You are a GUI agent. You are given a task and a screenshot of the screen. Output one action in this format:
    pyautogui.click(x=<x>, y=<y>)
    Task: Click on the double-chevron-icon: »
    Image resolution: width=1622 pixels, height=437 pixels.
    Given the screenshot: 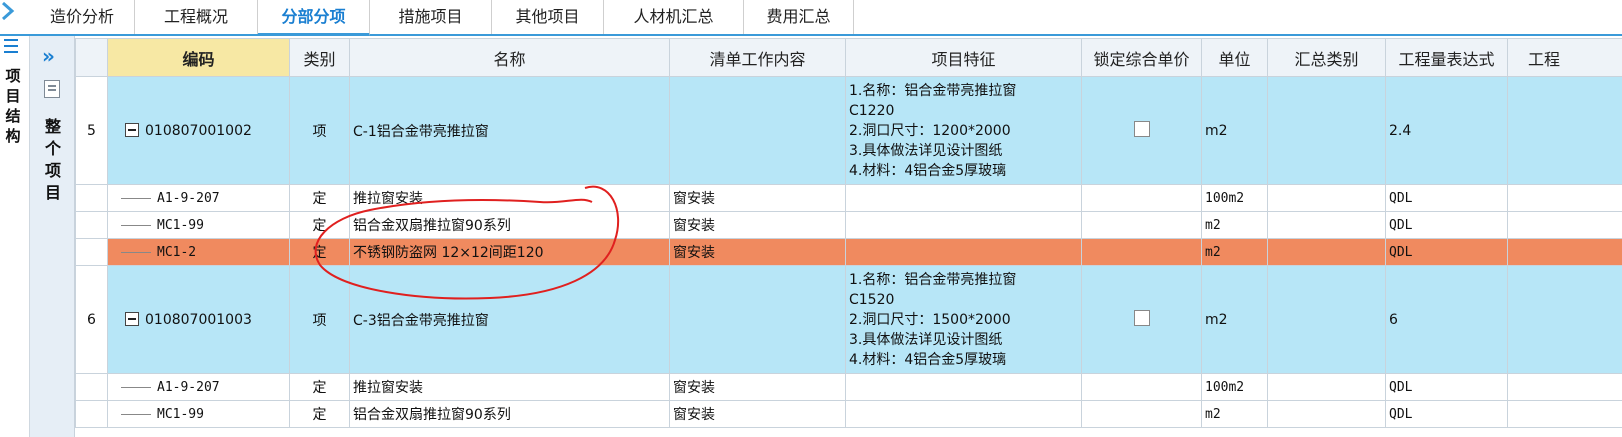 What is the action you would take?
    pyautogui.click(x=48, y=56)
    